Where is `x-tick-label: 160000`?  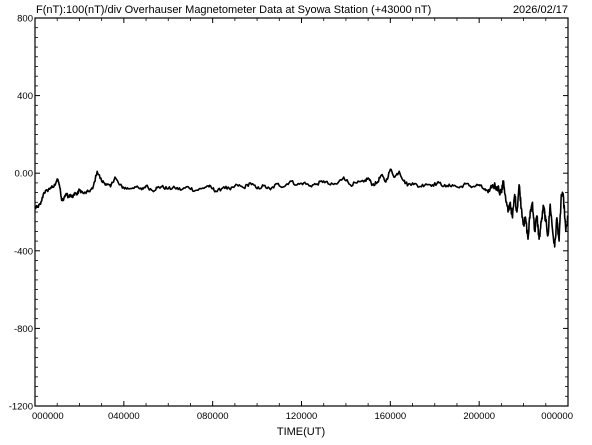
x-tick-label: 160000 is located at coordinates (390, 416).